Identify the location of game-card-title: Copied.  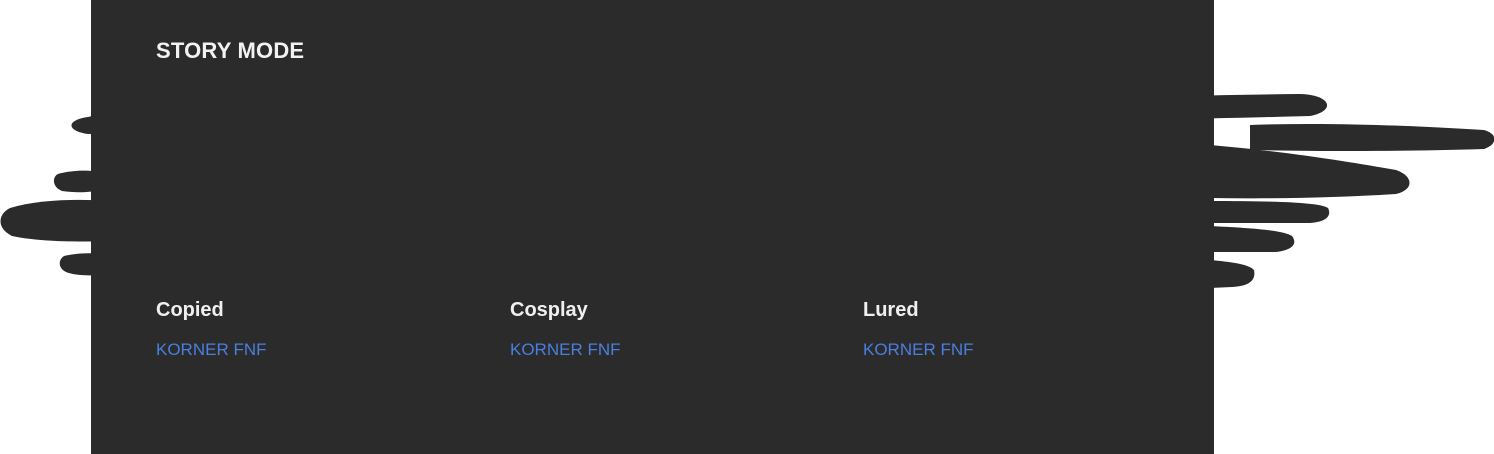
(306, 310).